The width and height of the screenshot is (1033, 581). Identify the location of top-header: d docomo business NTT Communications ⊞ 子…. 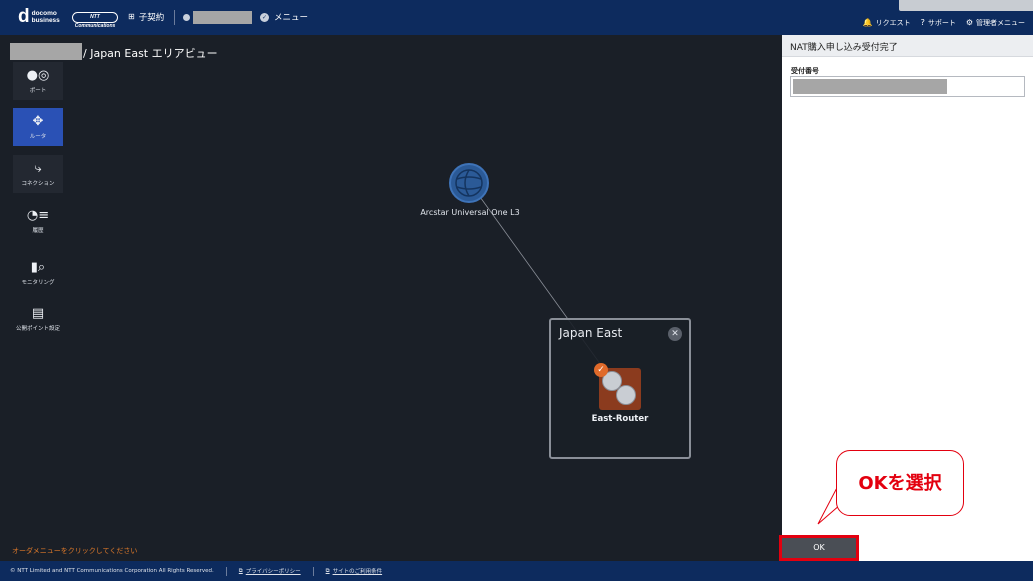
(516, 17).